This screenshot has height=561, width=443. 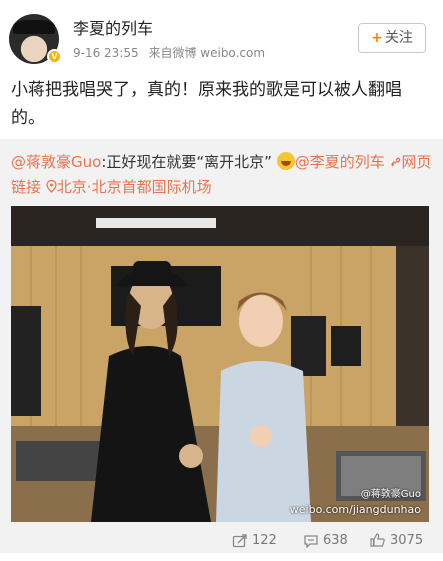 What do you see at coordinates (377, 38) in the screenshot?
I see `plus-icon: +` at bounding box center [377, 38].